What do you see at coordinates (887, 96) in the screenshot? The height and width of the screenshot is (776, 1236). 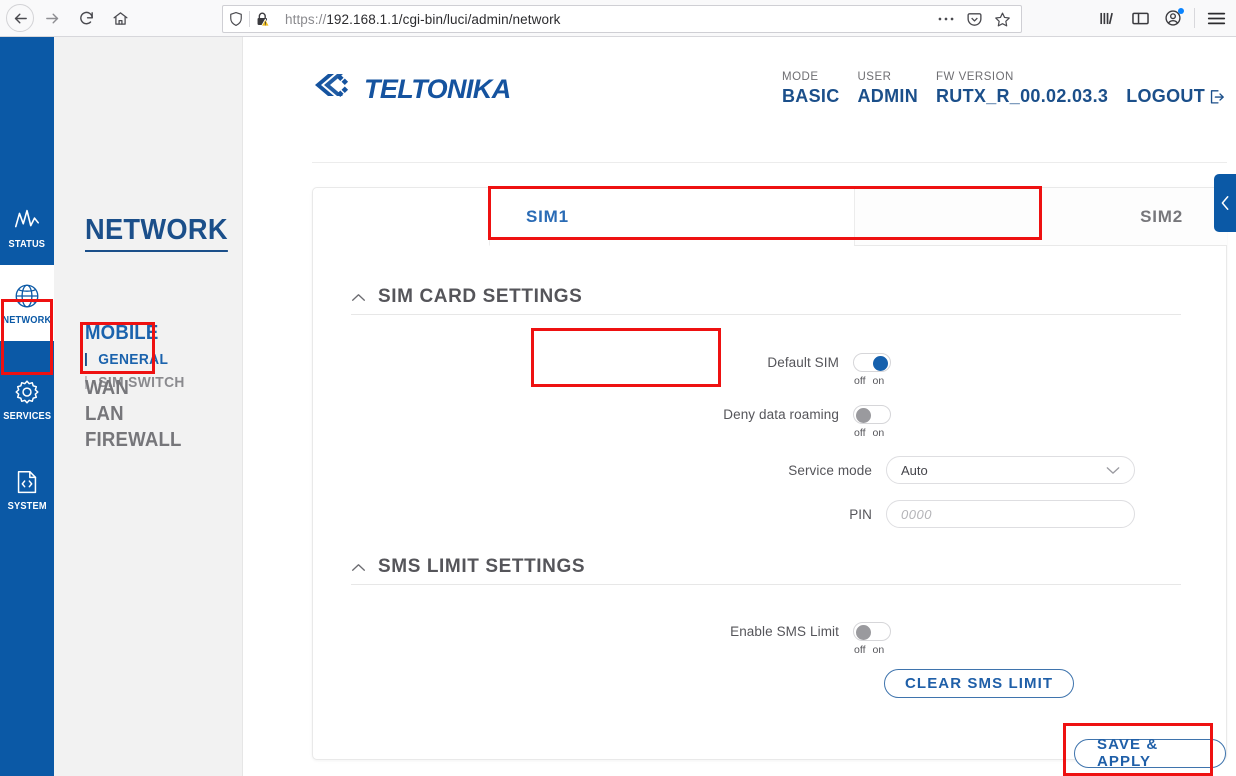 I see `header-user-value: ADMIN` at bounding box center [887, 96].